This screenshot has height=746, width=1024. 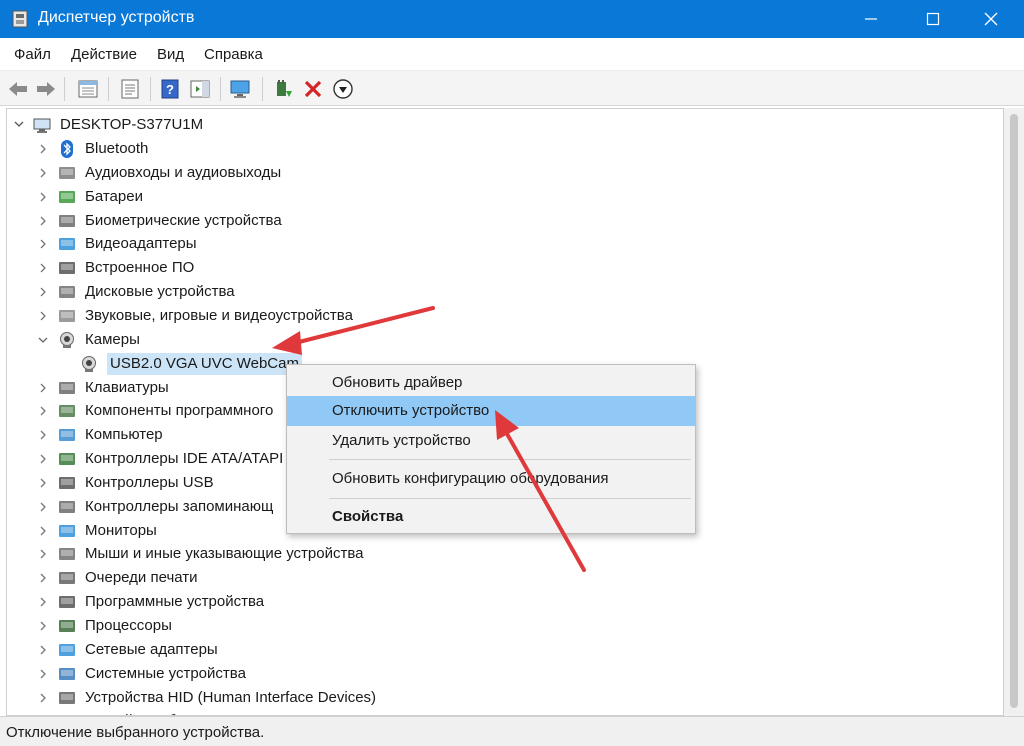 What do you see at coordinates (67, 459) in the screenshot?
I see `ide-controller-icon` at bounding box center [67, 459].